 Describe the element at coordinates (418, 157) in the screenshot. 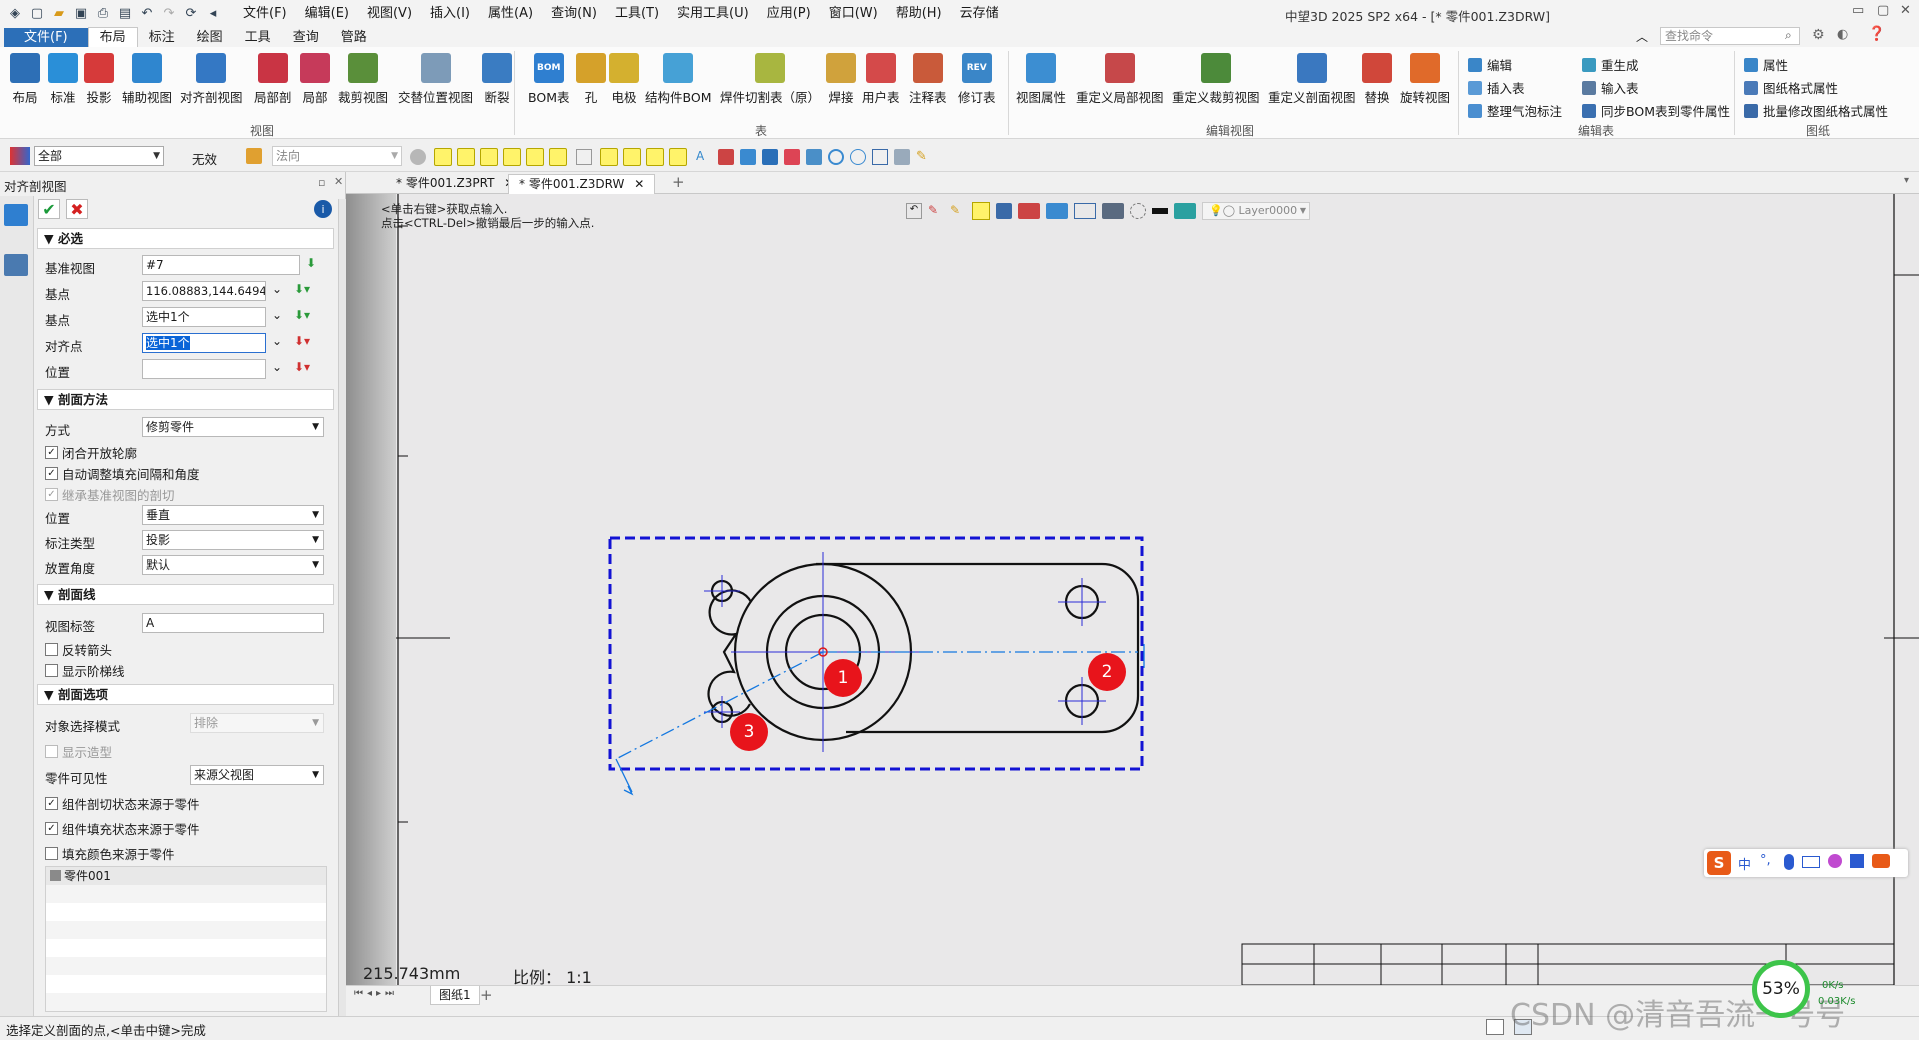

I see `snap-toggle-icon` at that location.